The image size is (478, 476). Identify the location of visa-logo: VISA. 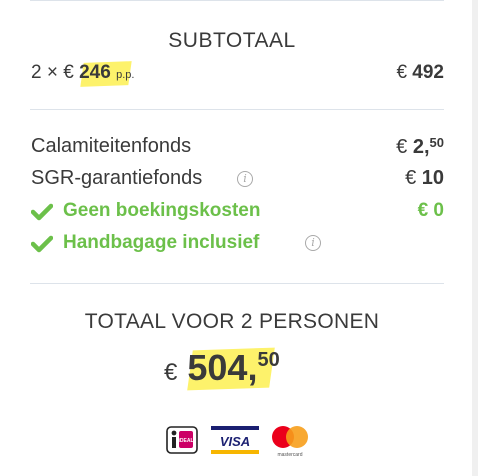
(235, 440).